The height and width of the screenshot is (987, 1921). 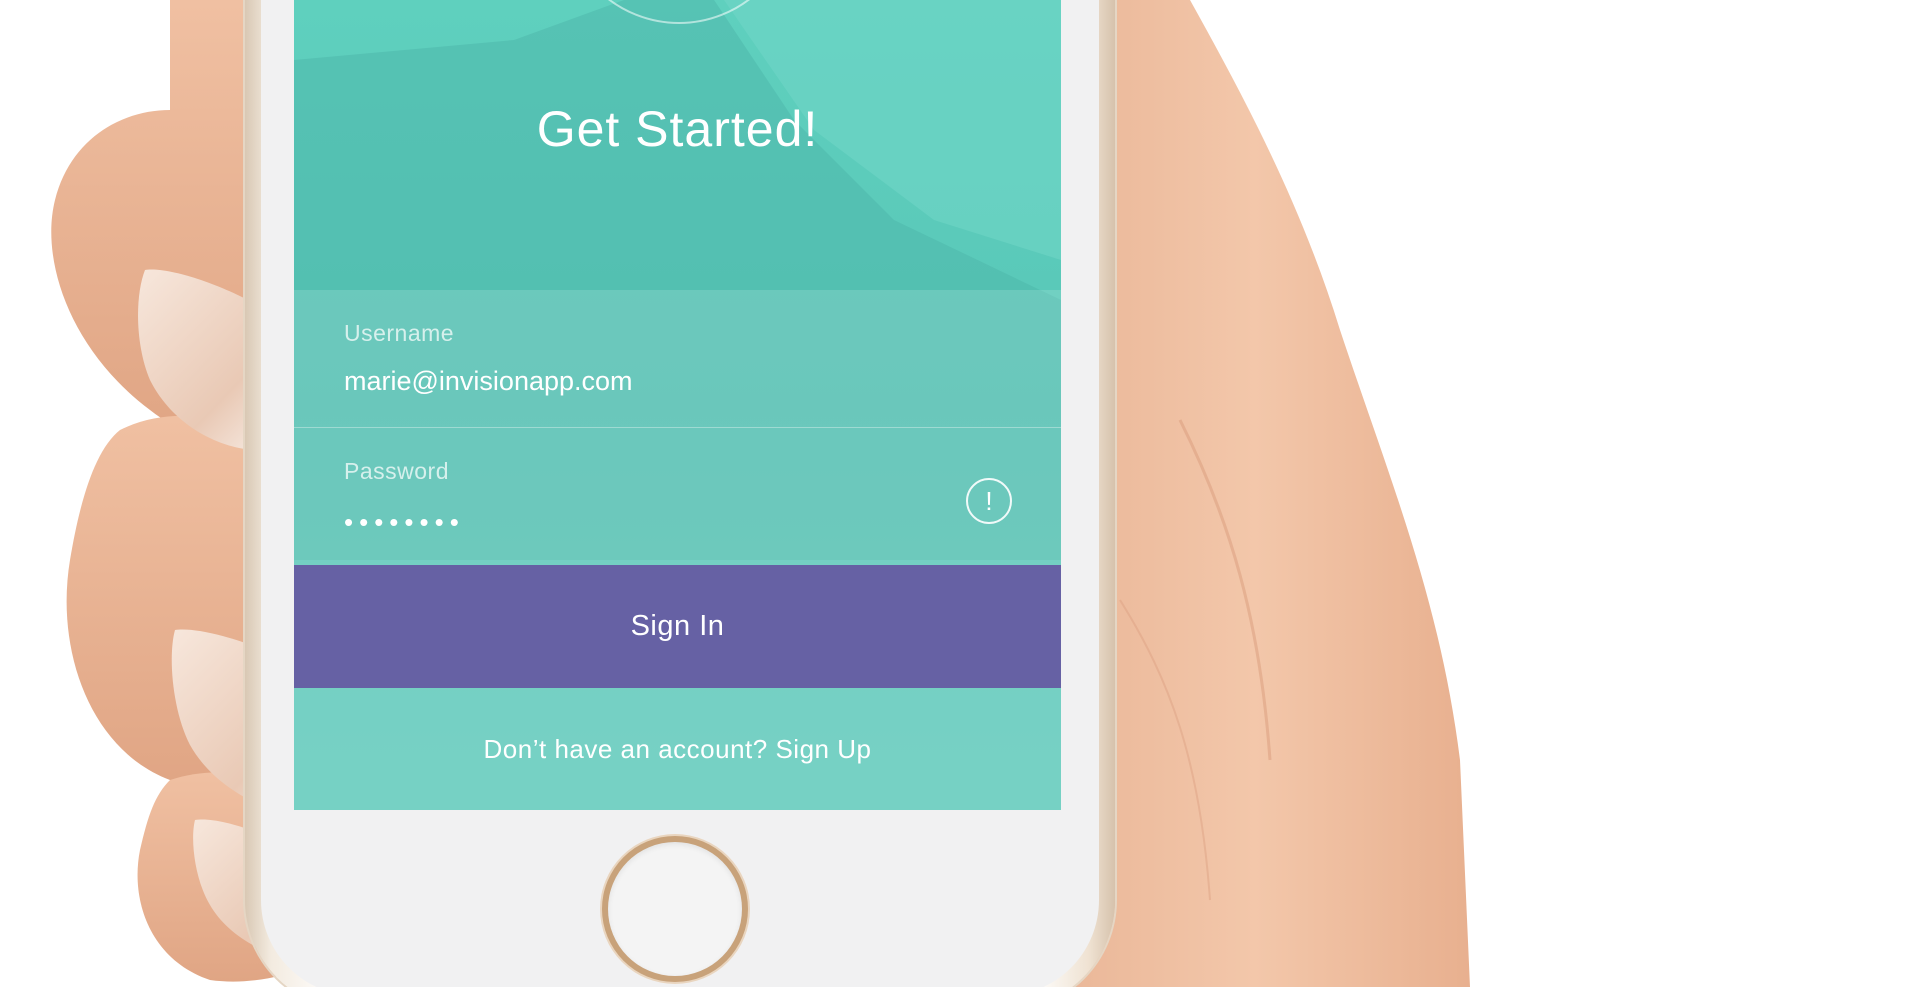 What do you see at coordinates (675, 909) in the screenshot?
I see `home-button` at bounding box center [675, 909].